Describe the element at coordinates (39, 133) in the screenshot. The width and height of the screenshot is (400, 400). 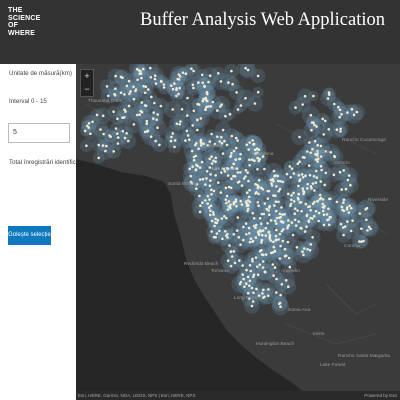
I see `distance-input: 5` at that location.